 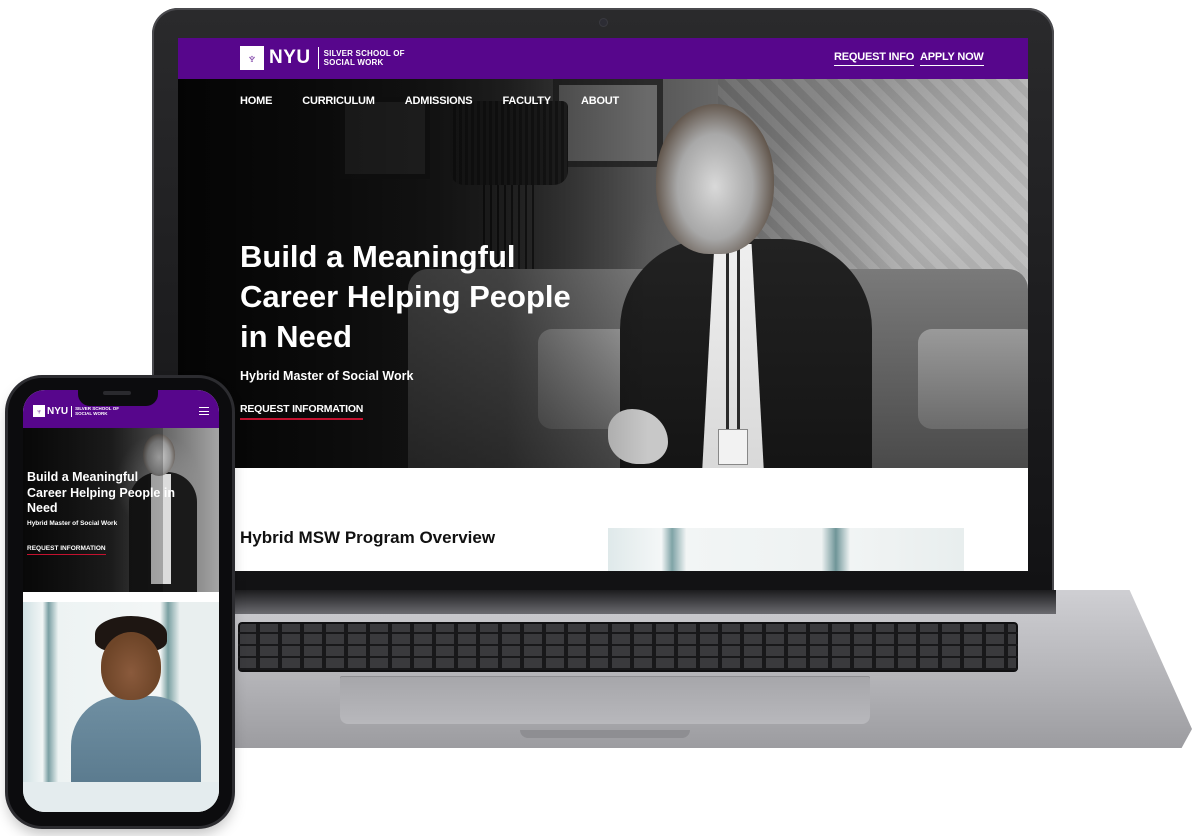 What do you see at coordinates (786, 549) in the screenshot?
I see `overview-photo` at bounding box center [786, 549].